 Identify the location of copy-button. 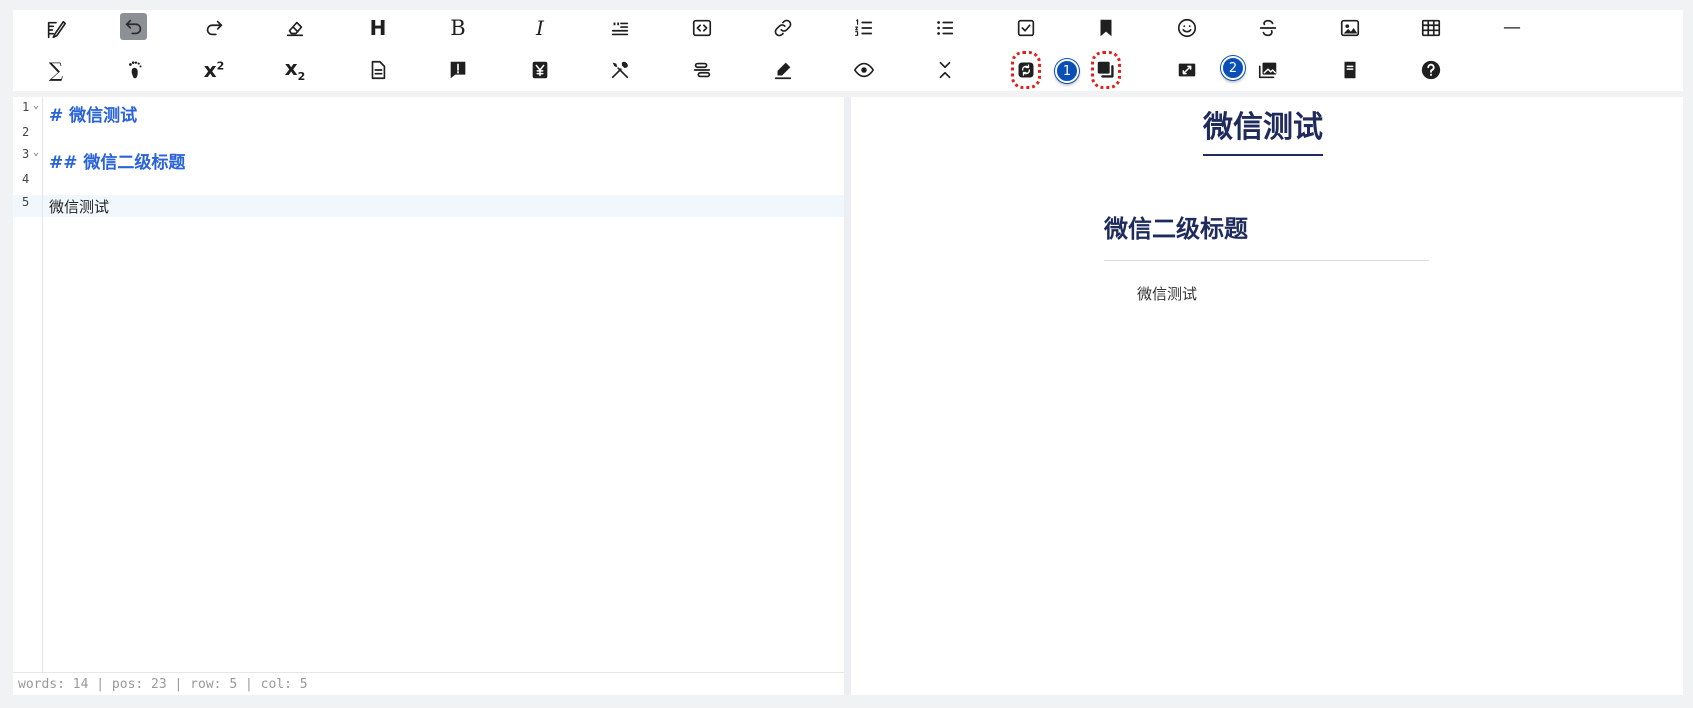
(1106, 70).